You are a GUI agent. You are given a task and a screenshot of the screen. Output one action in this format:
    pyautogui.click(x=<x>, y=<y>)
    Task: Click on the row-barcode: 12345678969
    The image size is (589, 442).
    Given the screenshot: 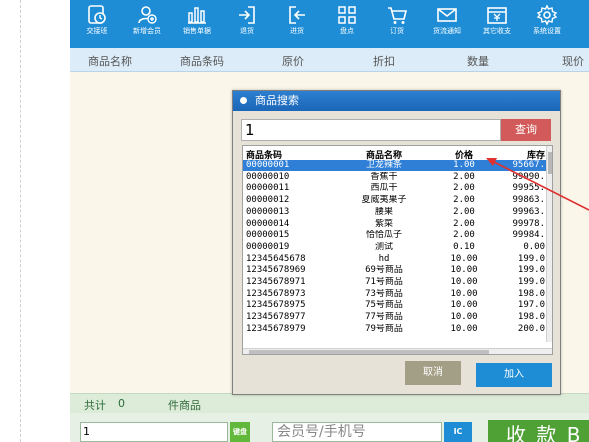 What is the action you would take?
    pyautogui.click(x=276, y=270)
    